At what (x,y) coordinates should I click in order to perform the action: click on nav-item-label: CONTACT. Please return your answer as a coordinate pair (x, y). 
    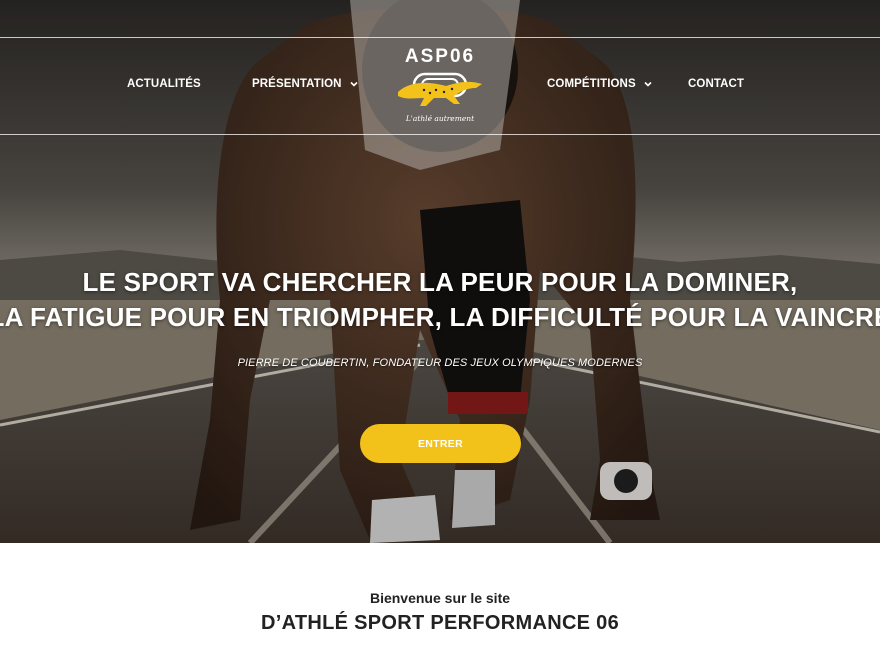
    Looking at the image, I should click on (716, 84).